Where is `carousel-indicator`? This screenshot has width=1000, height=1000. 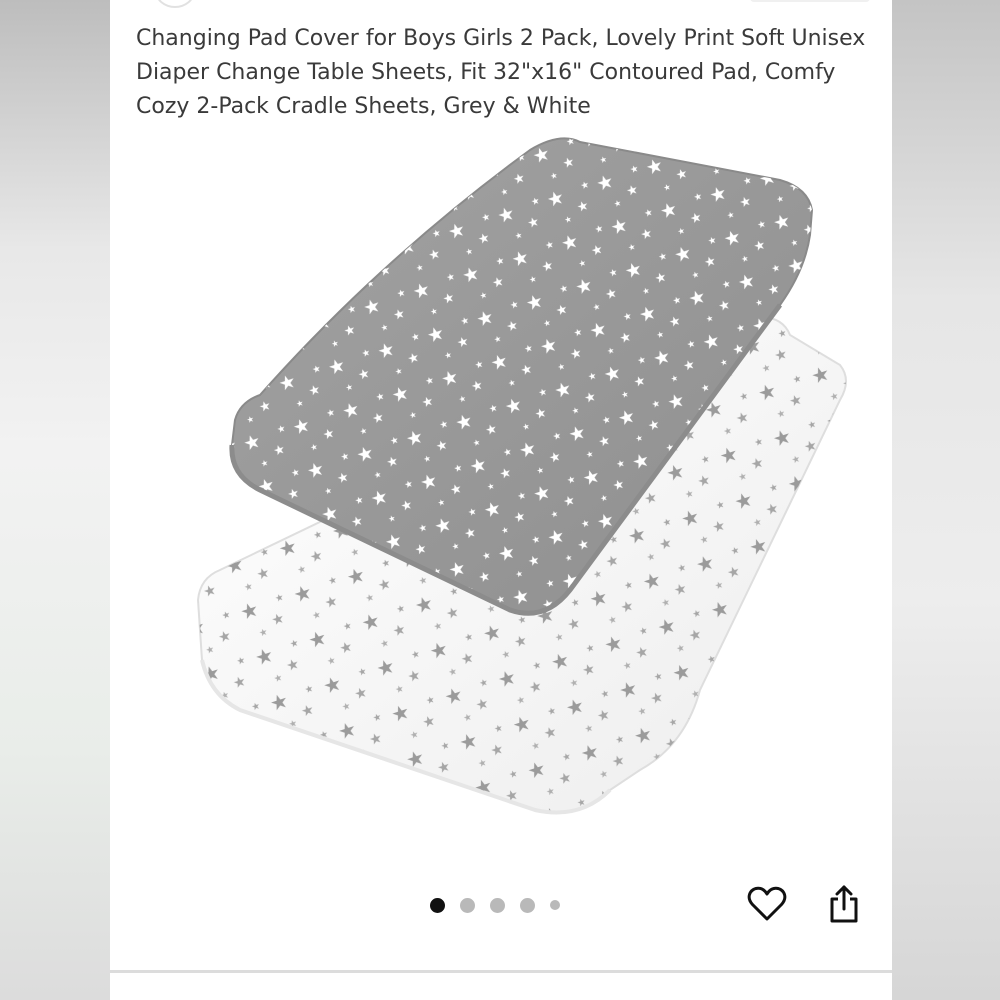
carousel-indicator is located at coordinates (495, 905).